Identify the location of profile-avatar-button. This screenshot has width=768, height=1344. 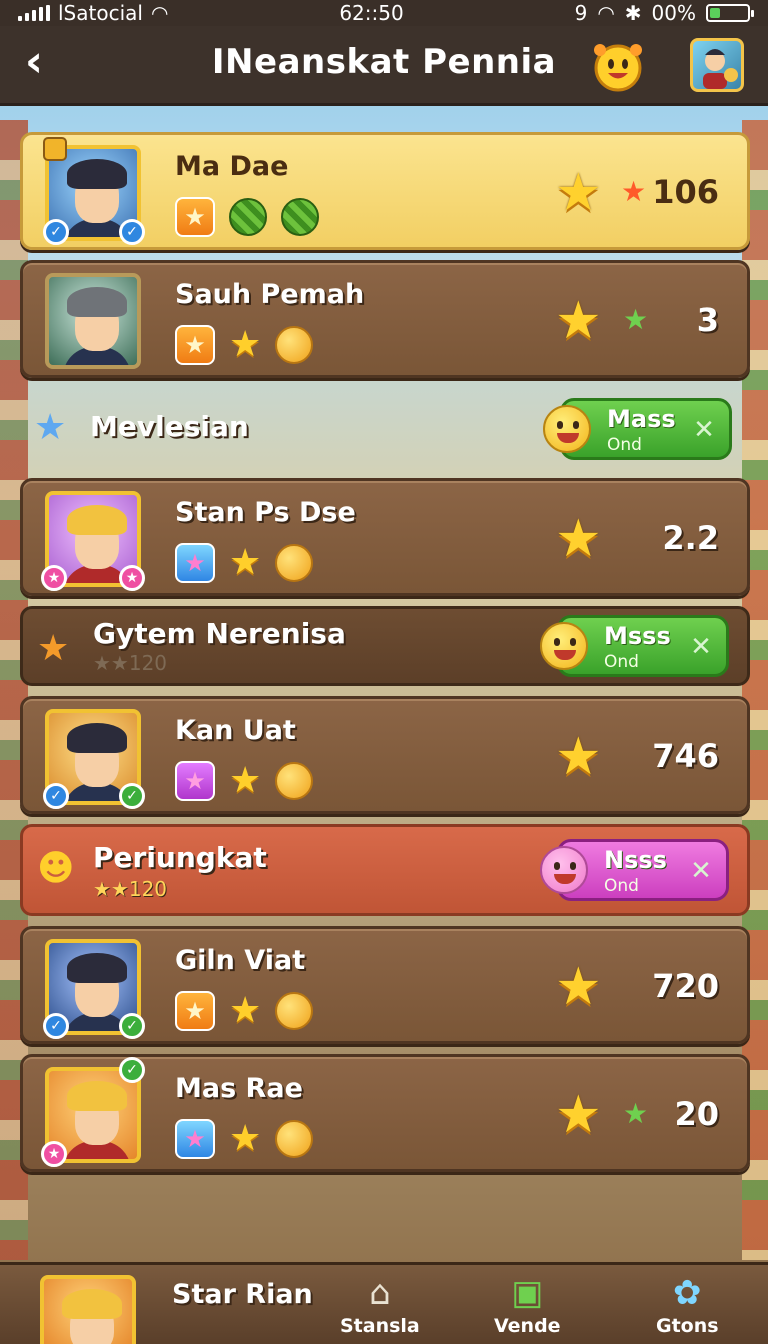
(717, 65).